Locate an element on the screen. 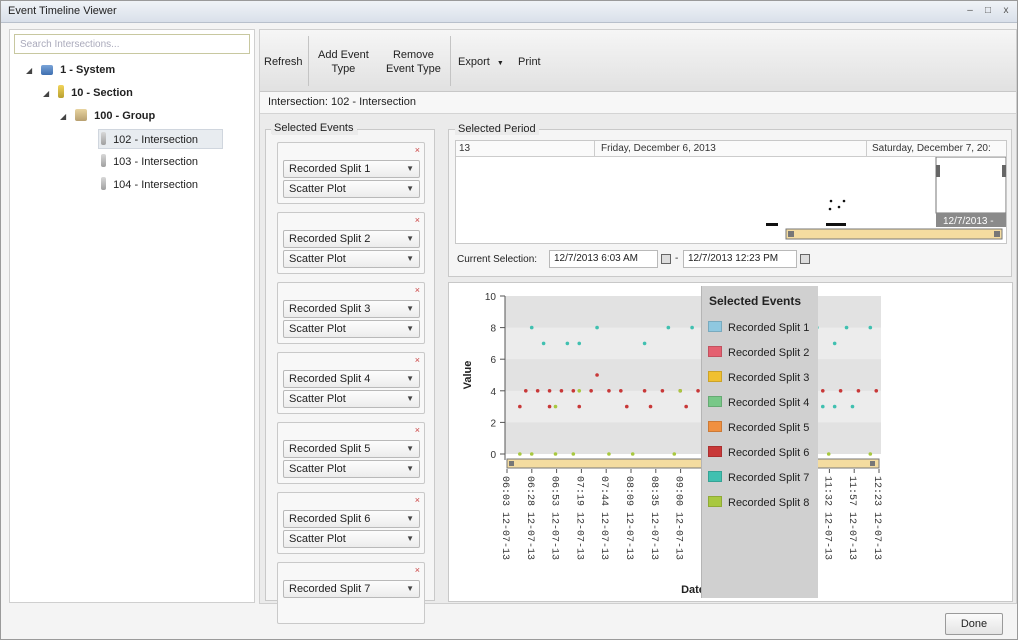 This screenshot has height=640, width=1018. event-card: × Recorded Split 7 ▼ is located at coordinates (351, 593).